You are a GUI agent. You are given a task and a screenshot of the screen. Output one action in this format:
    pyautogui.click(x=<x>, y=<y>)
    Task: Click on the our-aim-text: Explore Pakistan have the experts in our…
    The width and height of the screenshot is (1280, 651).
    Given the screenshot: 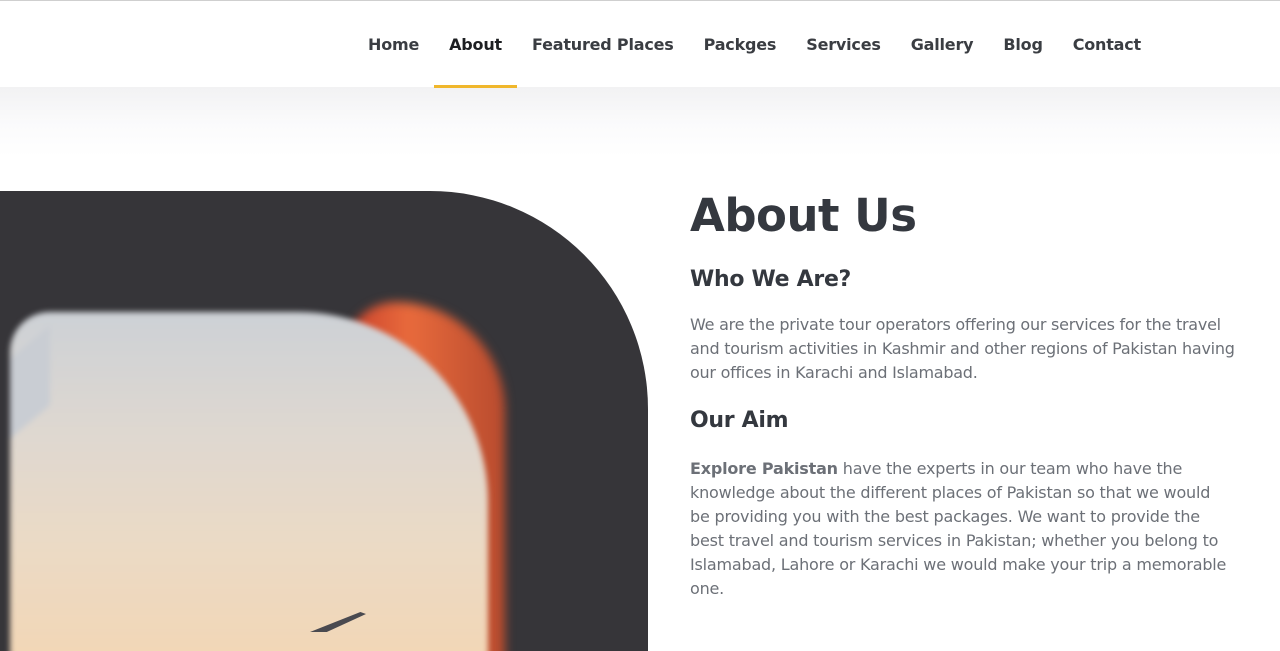 What is the action you would take?
    pyautogui.click(x=960, y=529)
    